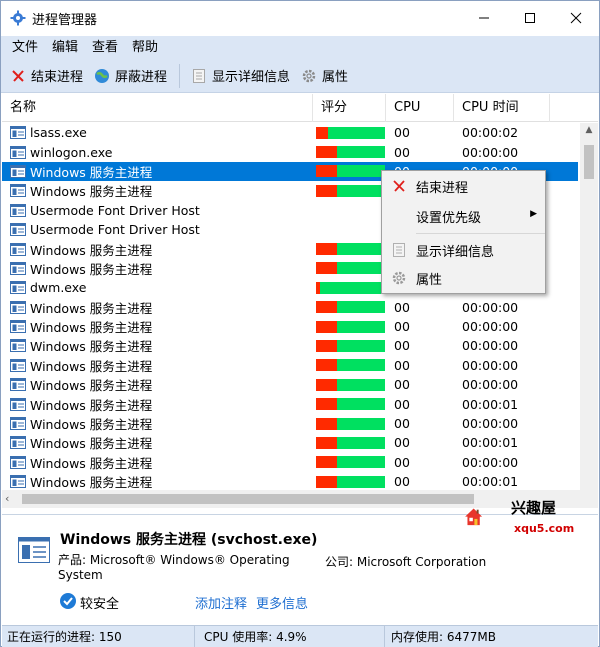  What do you see at coordinates (349, 108) in the screenshot?
I see `column-header-score: 评分` at bounding box center [349, 108].